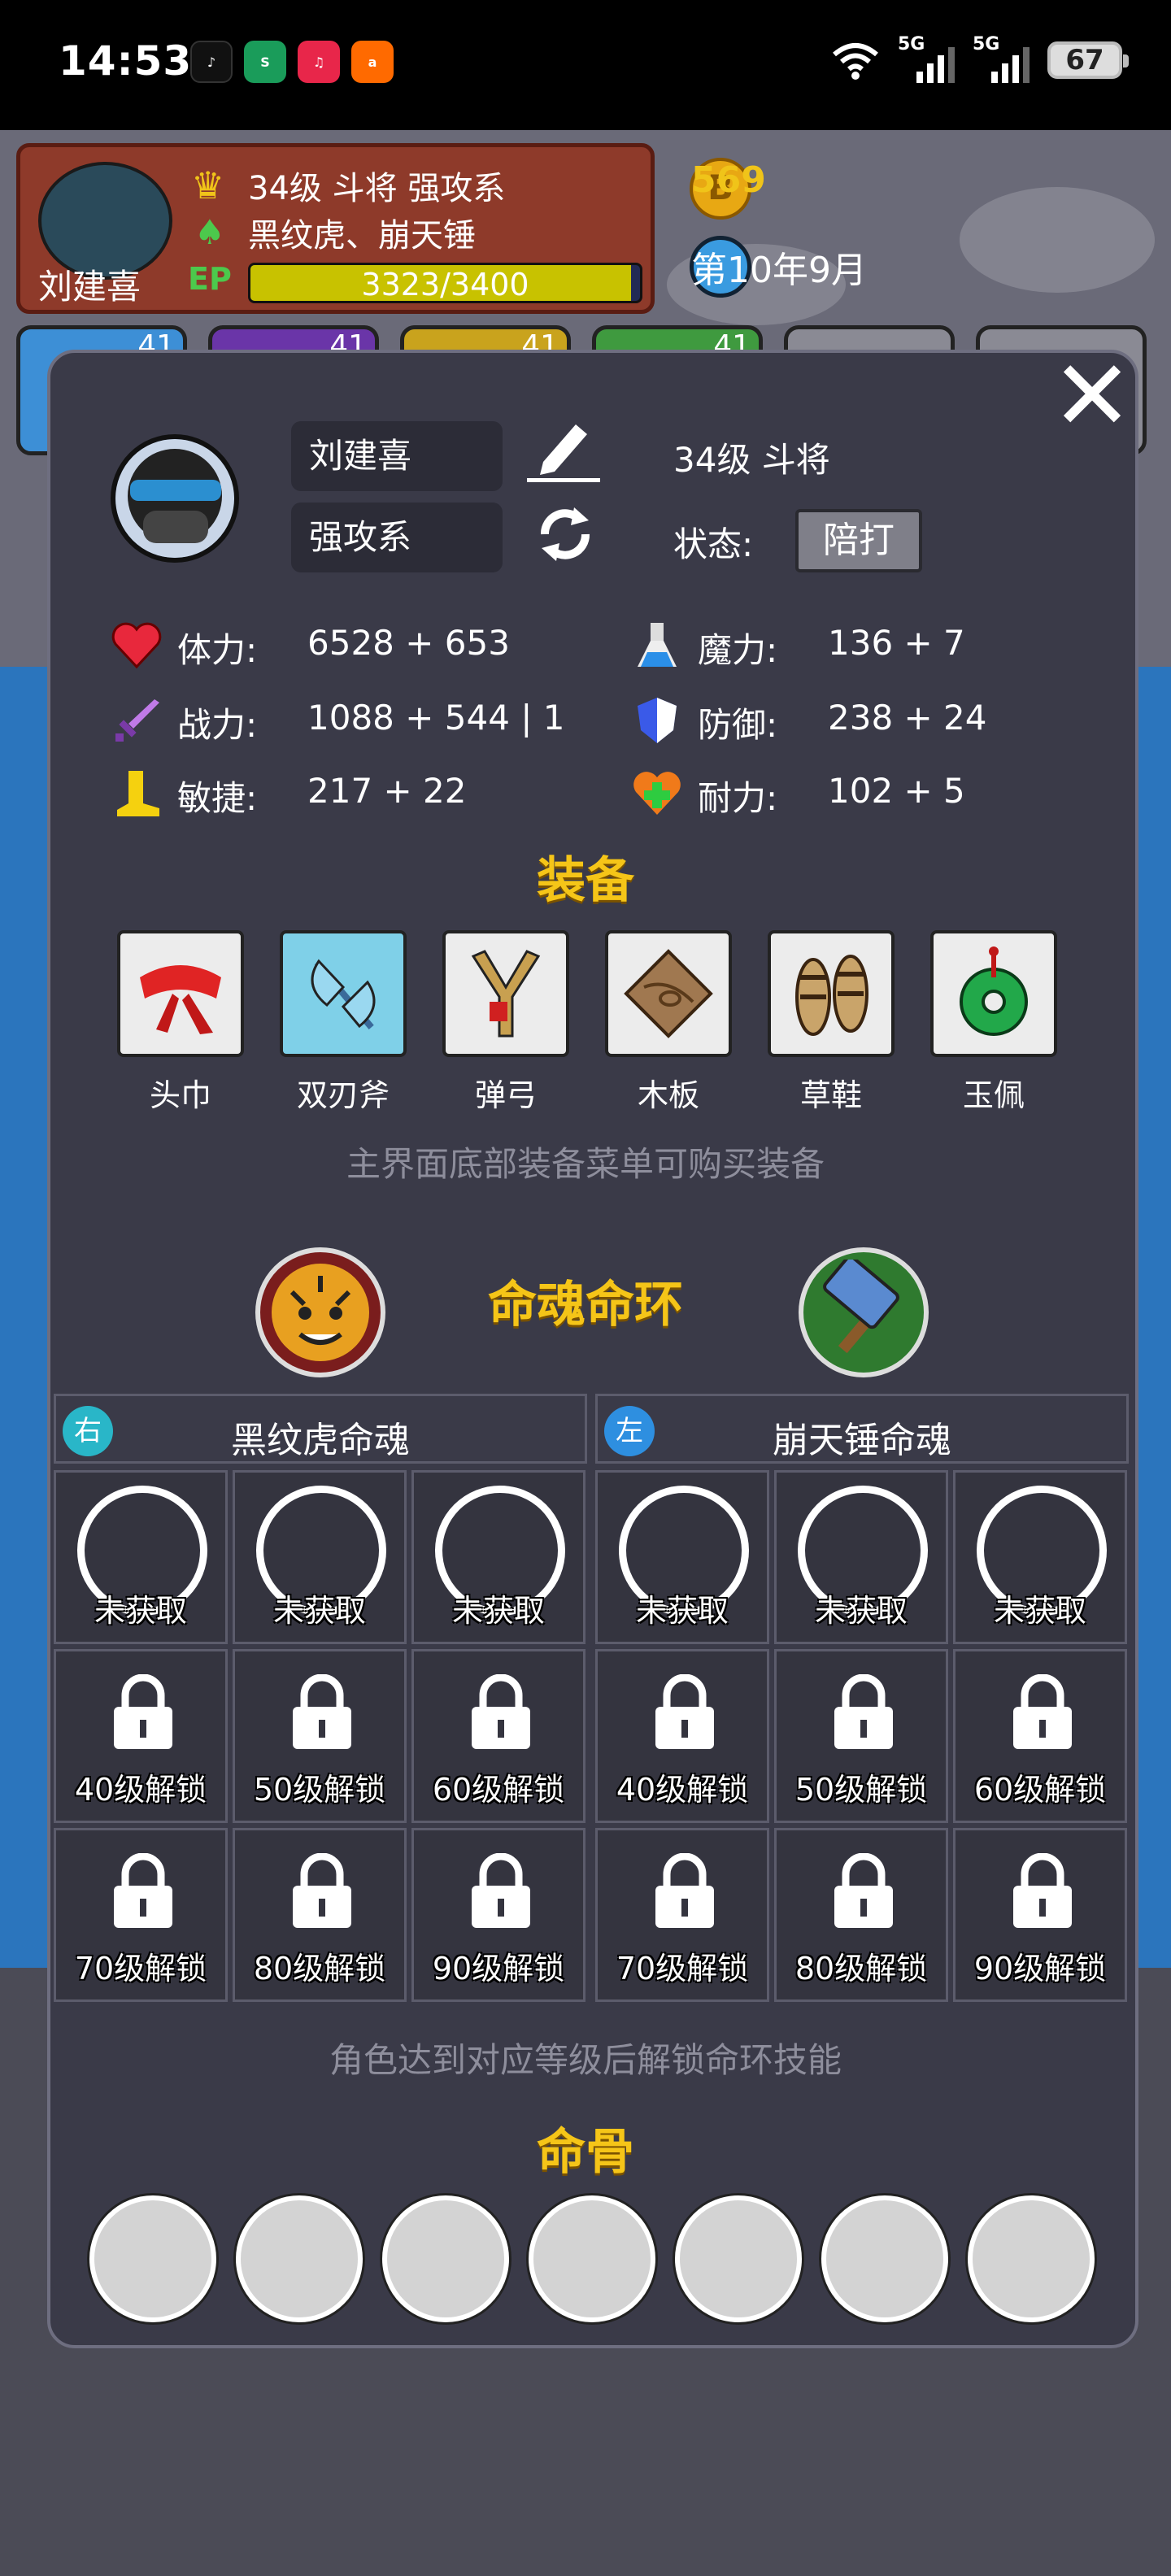 The image size is (1171, 2576). I want to click on hero-summary-card: 刘建喜 ♛ 34级 斗将 强攻系 ♠ 黑纹虎、崩天锤 EP 3323/3400, so click(336, 229).